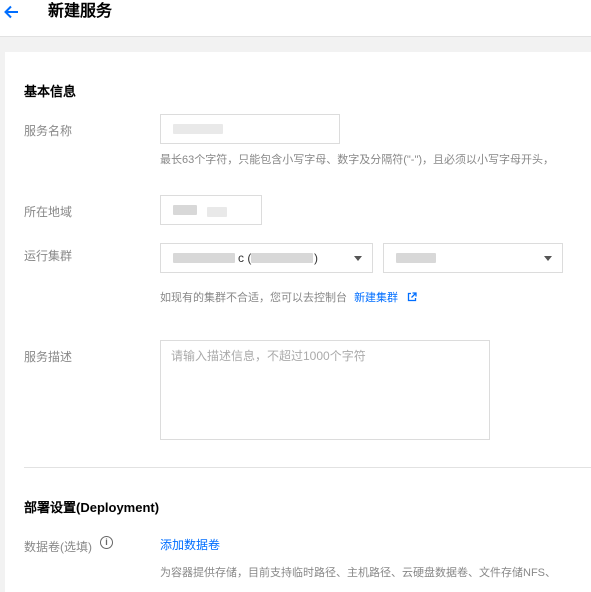 The width and height of the screenshot is (591, 592). Describe the element at coordinates (12, 12) in the screenshot. I see `arrow-left-icon` at that location.